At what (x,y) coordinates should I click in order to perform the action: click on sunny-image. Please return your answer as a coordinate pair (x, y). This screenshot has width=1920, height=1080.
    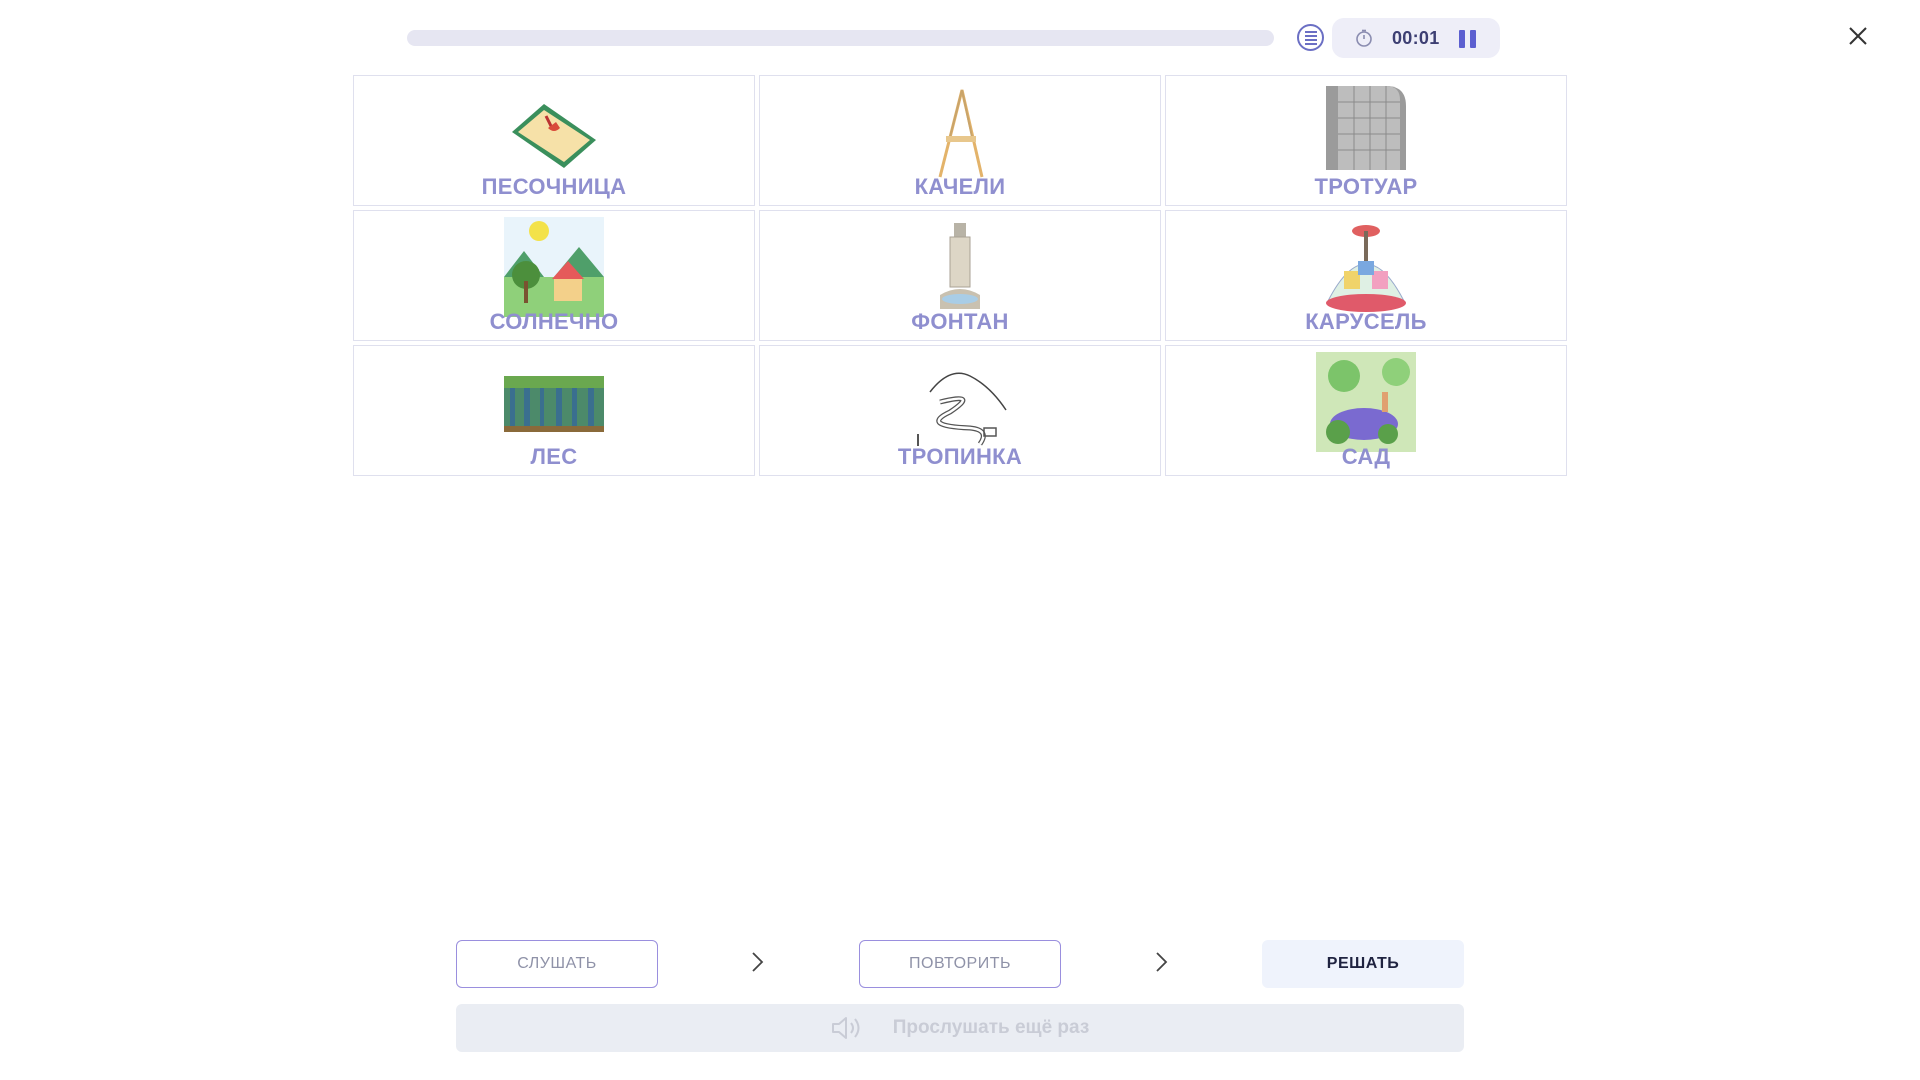
    Looking at the image, I should click on (554, 267).